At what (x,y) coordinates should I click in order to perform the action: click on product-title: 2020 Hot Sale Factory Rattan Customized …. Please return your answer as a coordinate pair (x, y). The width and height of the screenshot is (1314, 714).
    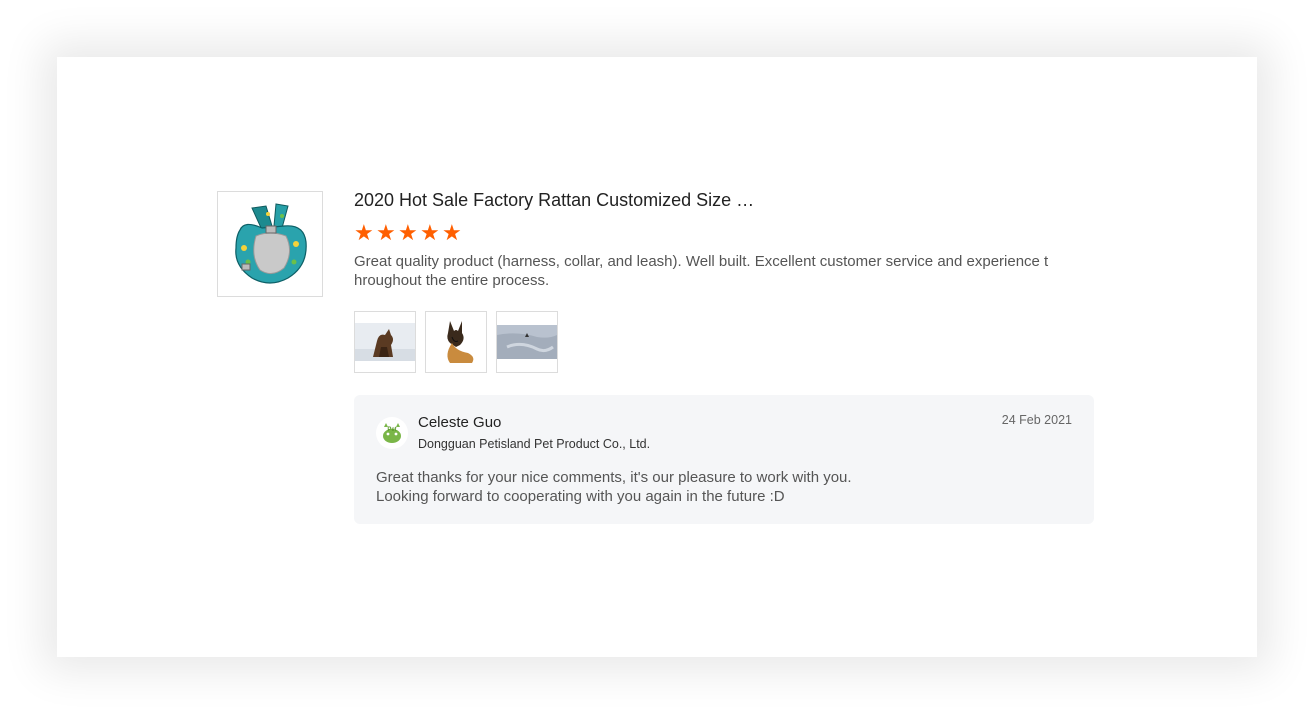
    Looking at the image, I should click on (724, 200).